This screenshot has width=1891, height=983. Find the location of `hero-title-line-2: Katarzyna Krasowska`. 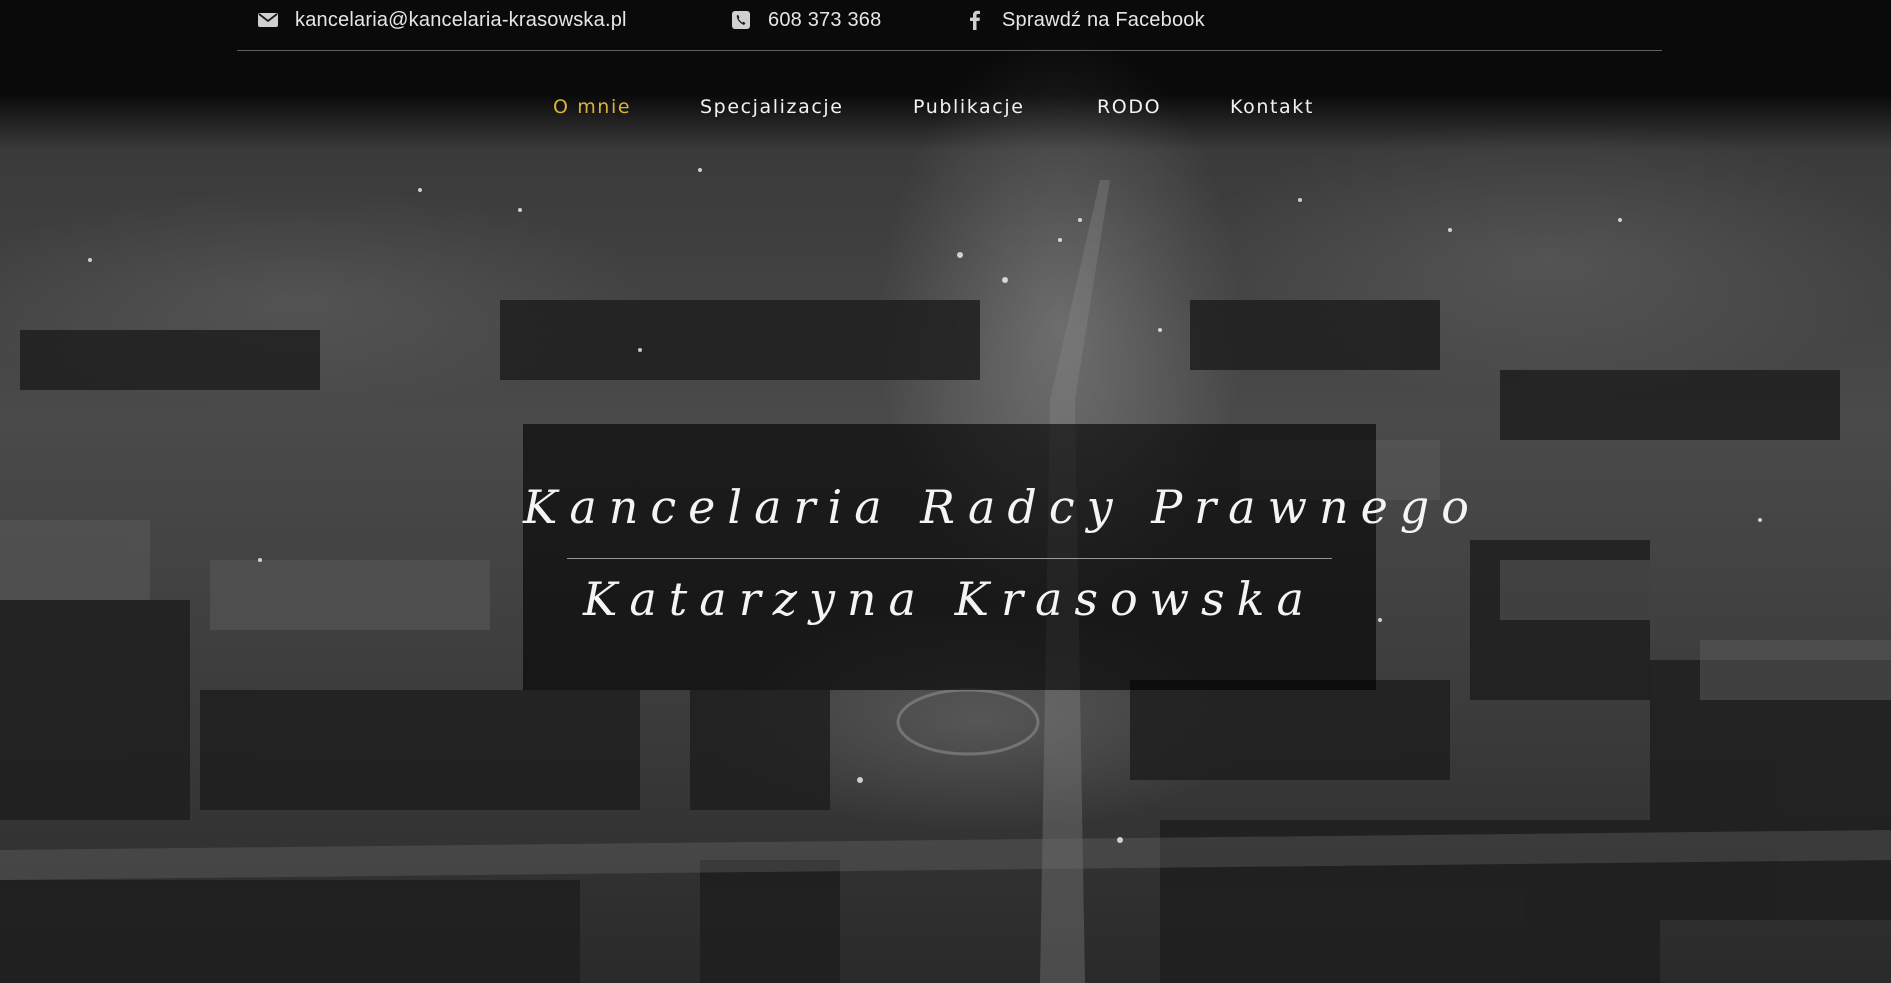

hero-title-line-2: Katarzyna Krasowska is located at coordinates (949, 599).